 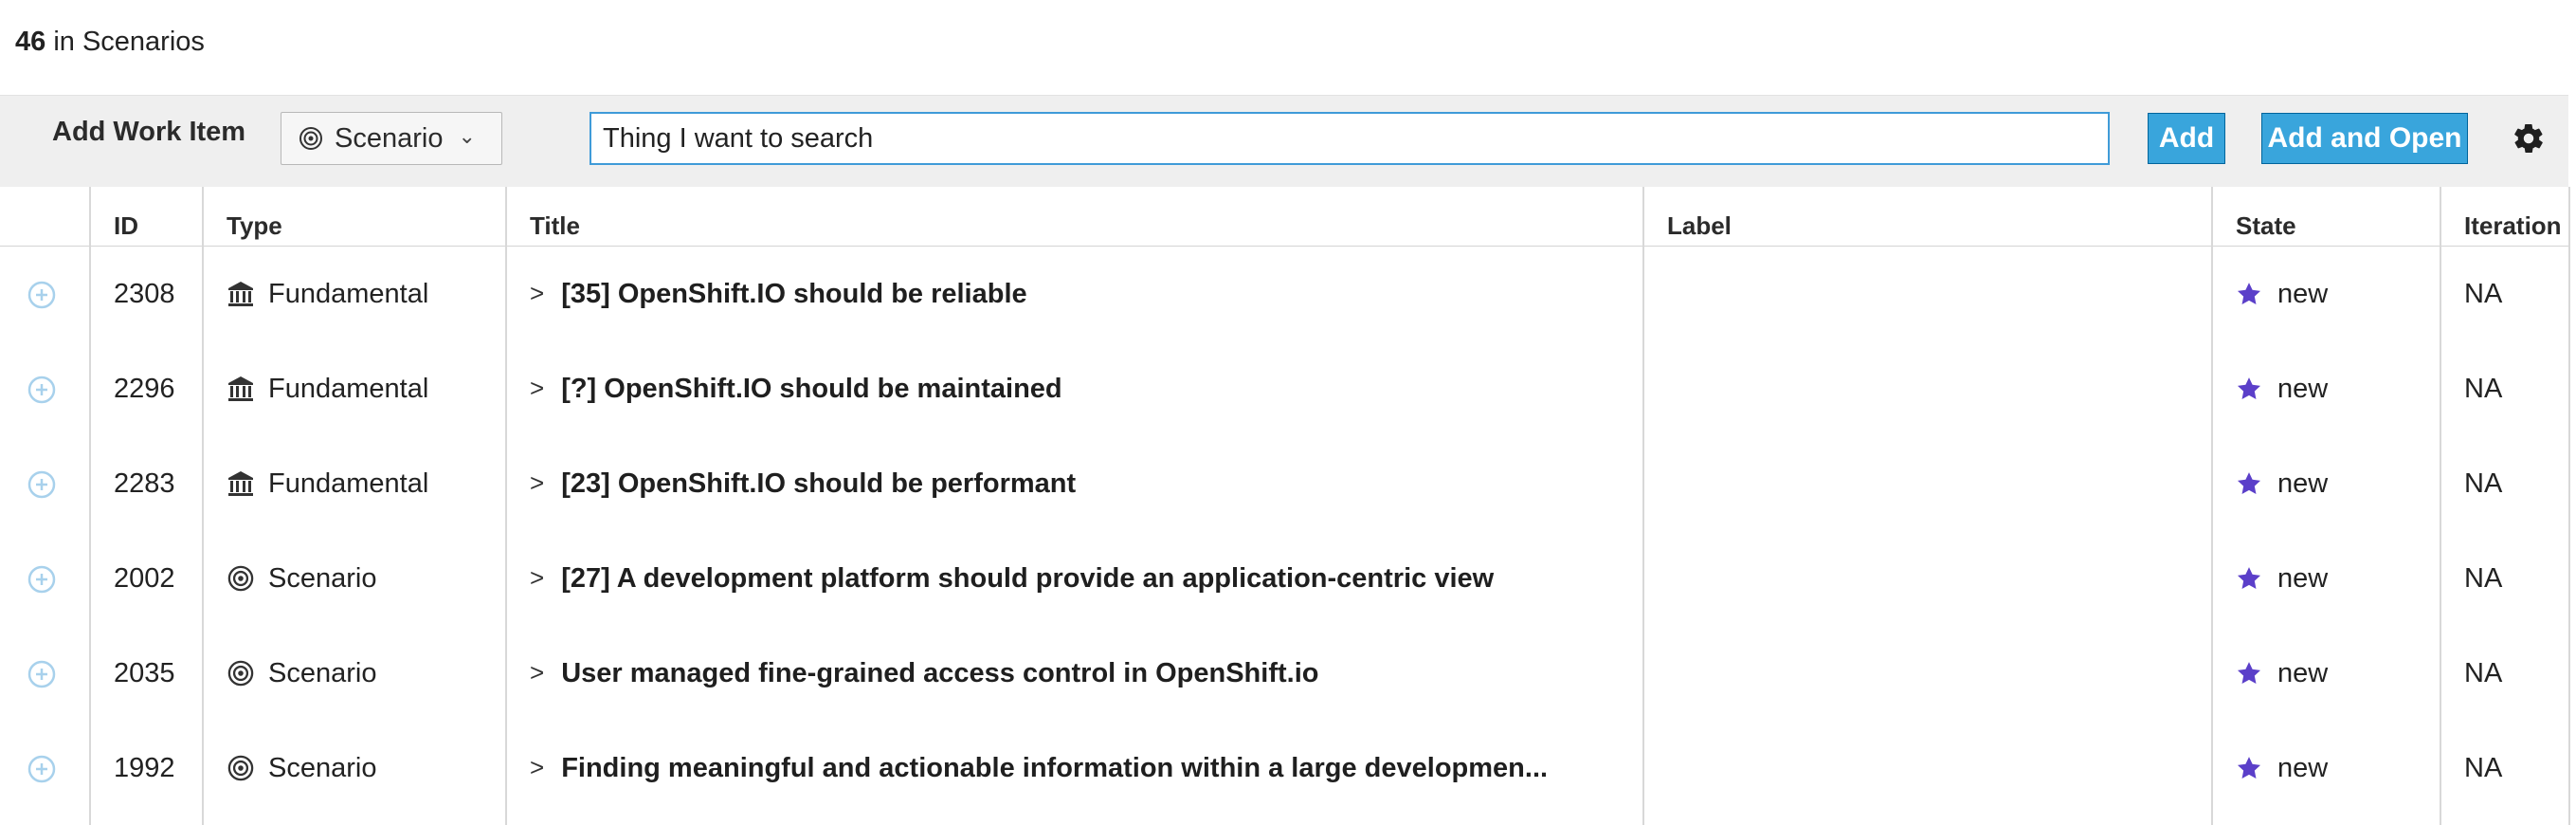 I want to click on work-item-type-value: Scenario, so click(x=389, y=138).